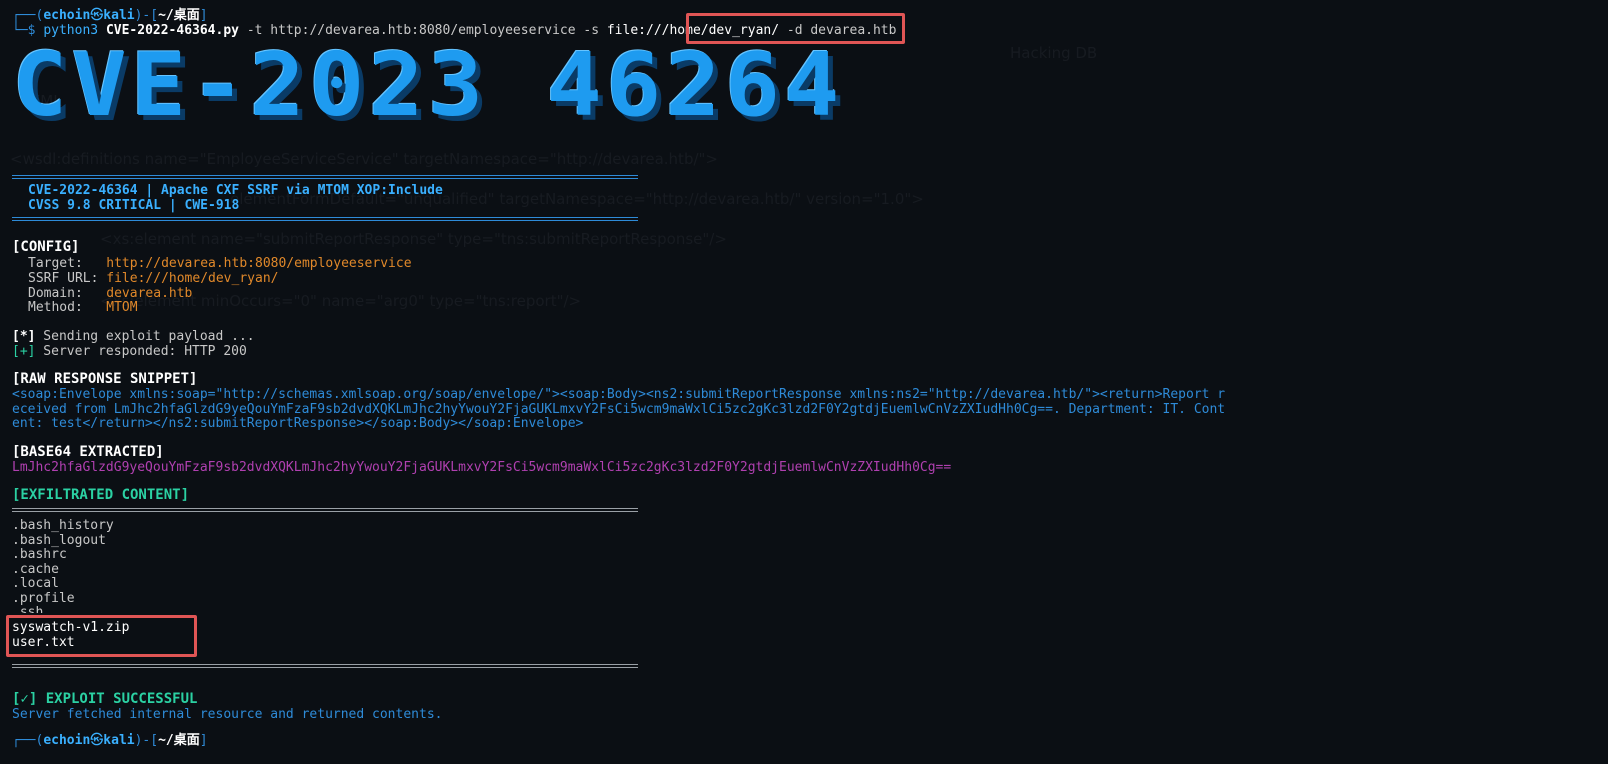 This screenshot has height=764, width=1608. What do you see at coordinates (101, 495) in the screenshot?
I see `exfil-title: [EXFILTRATED CONTENT]` at bounding box center [101, 495].